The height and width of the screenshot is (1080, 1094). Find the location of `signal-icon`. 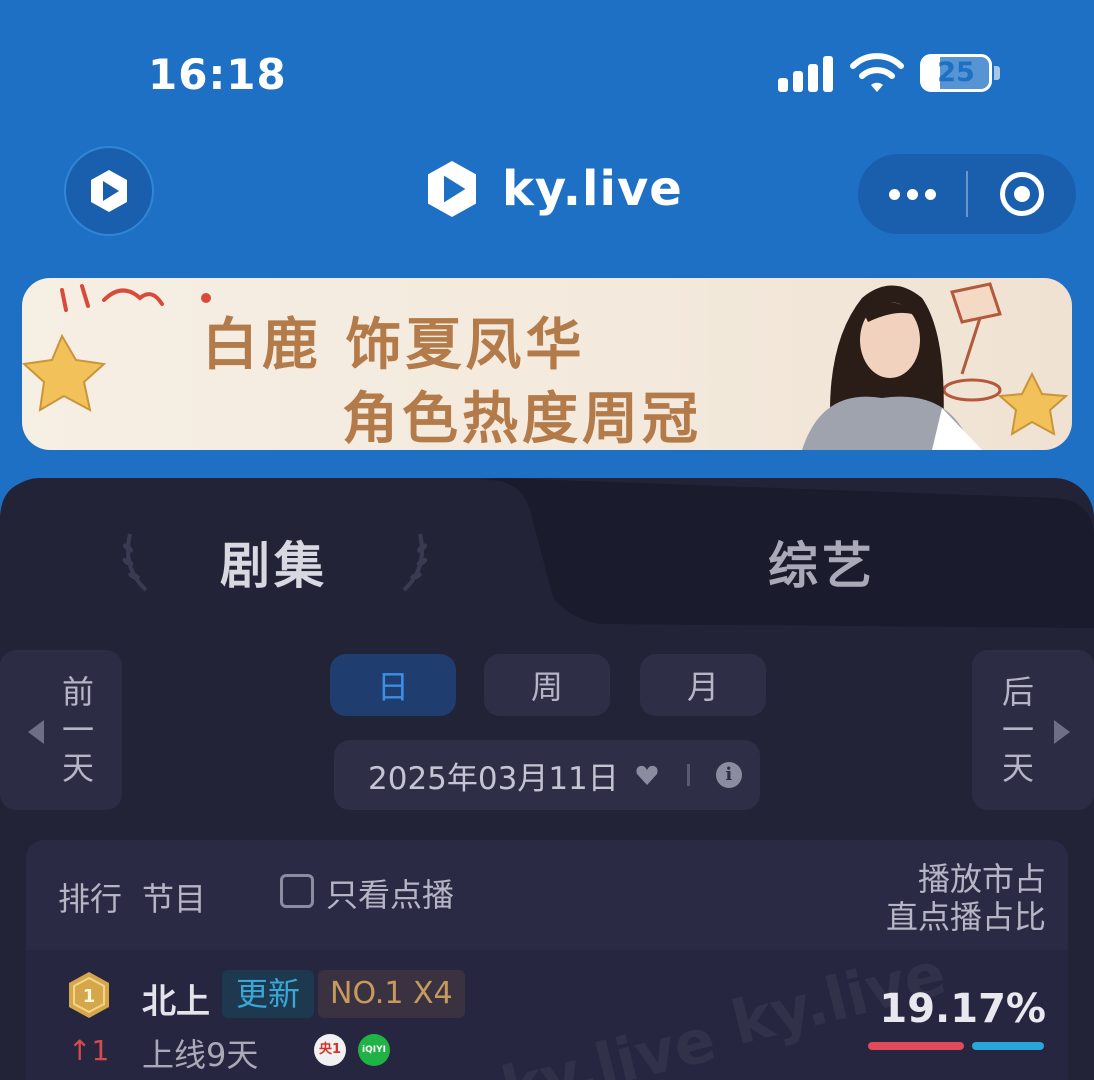

signal-icon is located at coordinates (806, 74).